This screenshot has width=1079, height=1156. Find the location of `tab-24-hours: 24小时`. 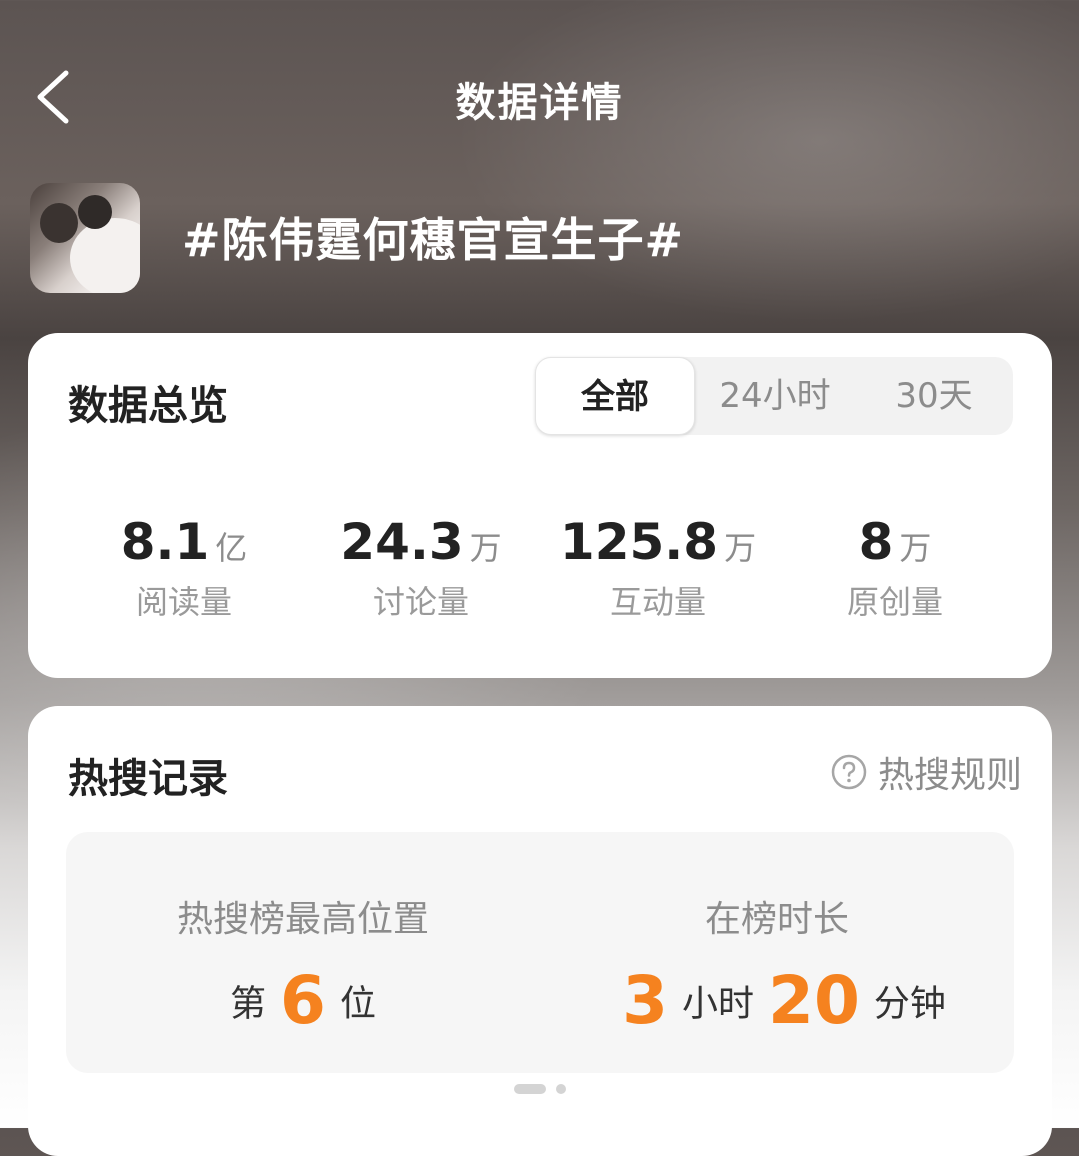

tab-24-hours: 24小时 is located at coordinates (775, 396).